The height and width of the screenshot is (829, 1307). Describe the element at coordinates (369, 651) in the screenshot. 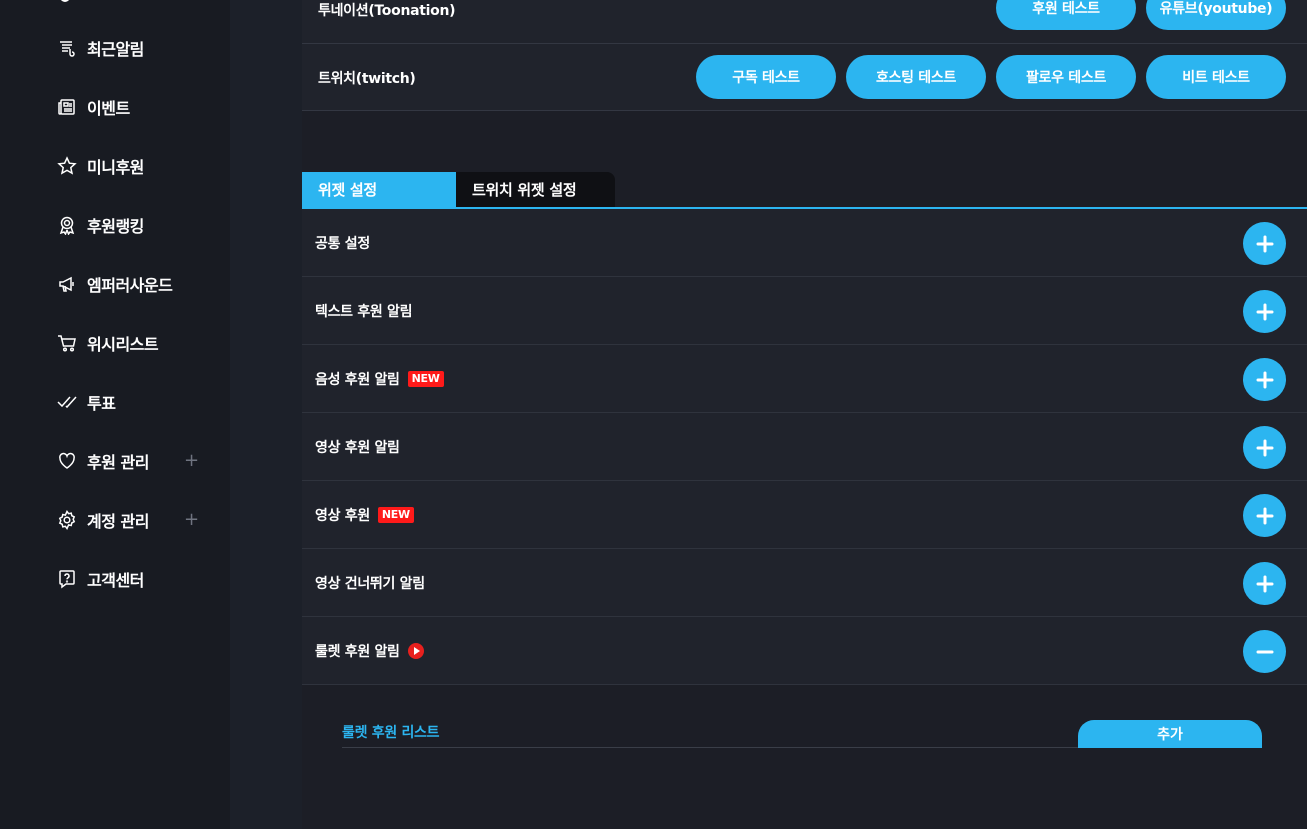

I see `accordion-label: 룰렛 후원 알림` at that location.